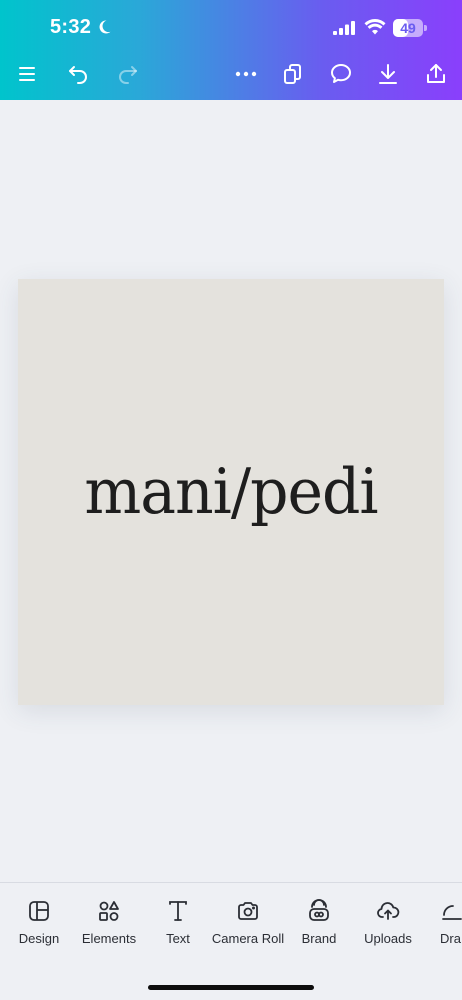 Image resolution: width=462 pixels, height=1000 pixels. I want to click on comment-icon, so click(341, 73).